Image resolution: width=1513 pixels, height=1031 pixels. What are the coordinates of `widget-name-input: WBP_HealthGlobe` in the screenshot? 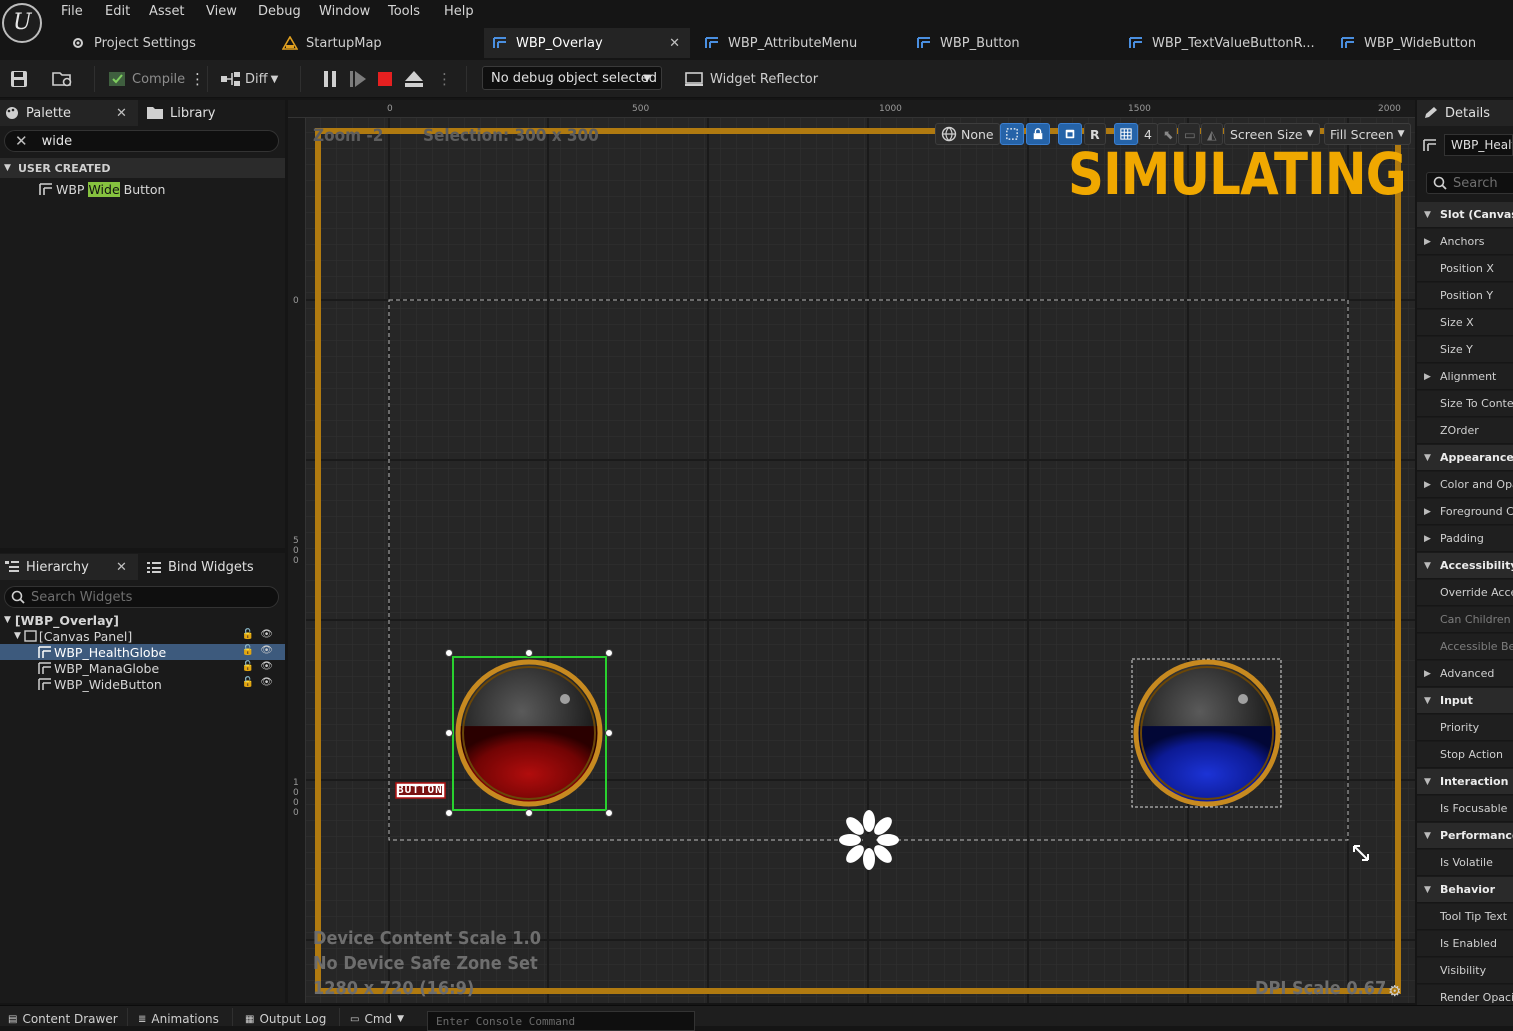 It's located at (1478, 145).